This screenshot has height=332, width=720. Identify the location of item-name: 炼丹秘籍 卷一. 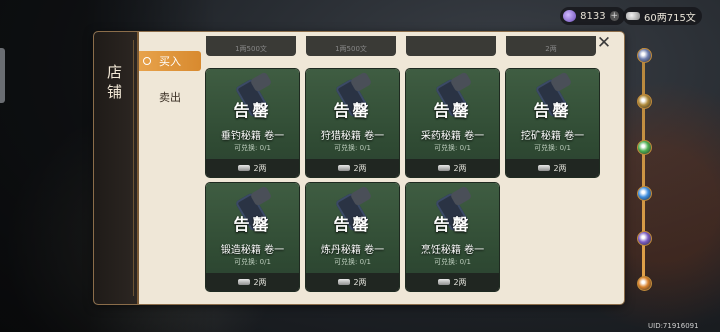
(352, 250).